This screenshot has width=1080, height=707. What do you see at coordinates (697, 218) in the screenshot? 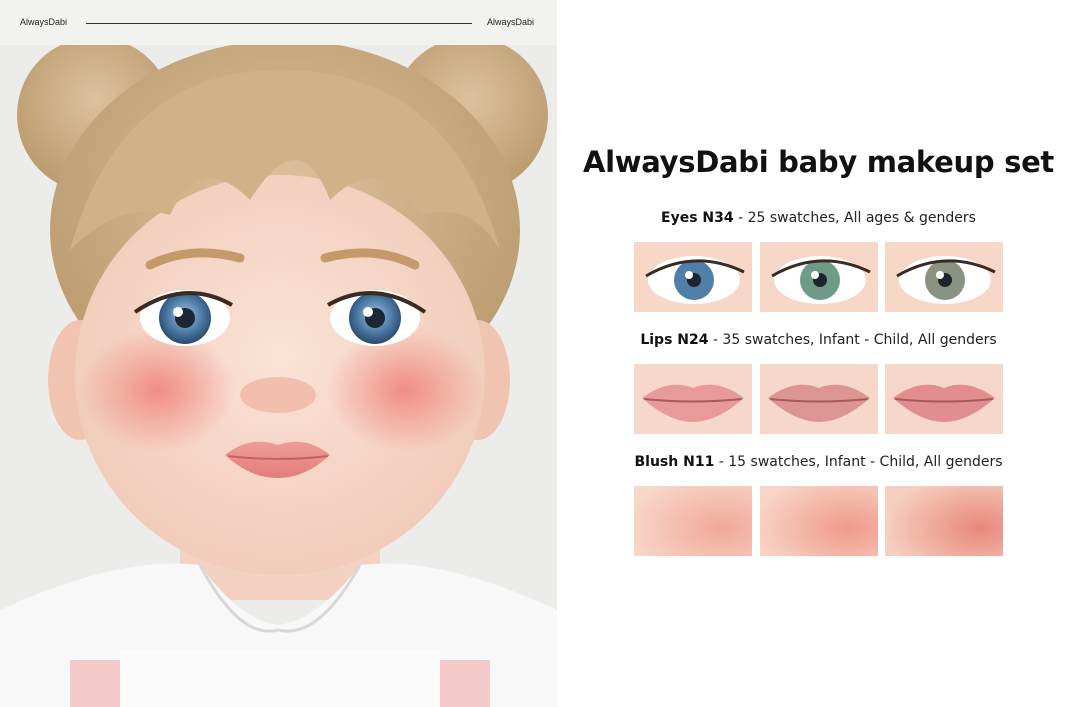
I see `eyes-section-name: Eyes N34` at bounding box center [697, 218].